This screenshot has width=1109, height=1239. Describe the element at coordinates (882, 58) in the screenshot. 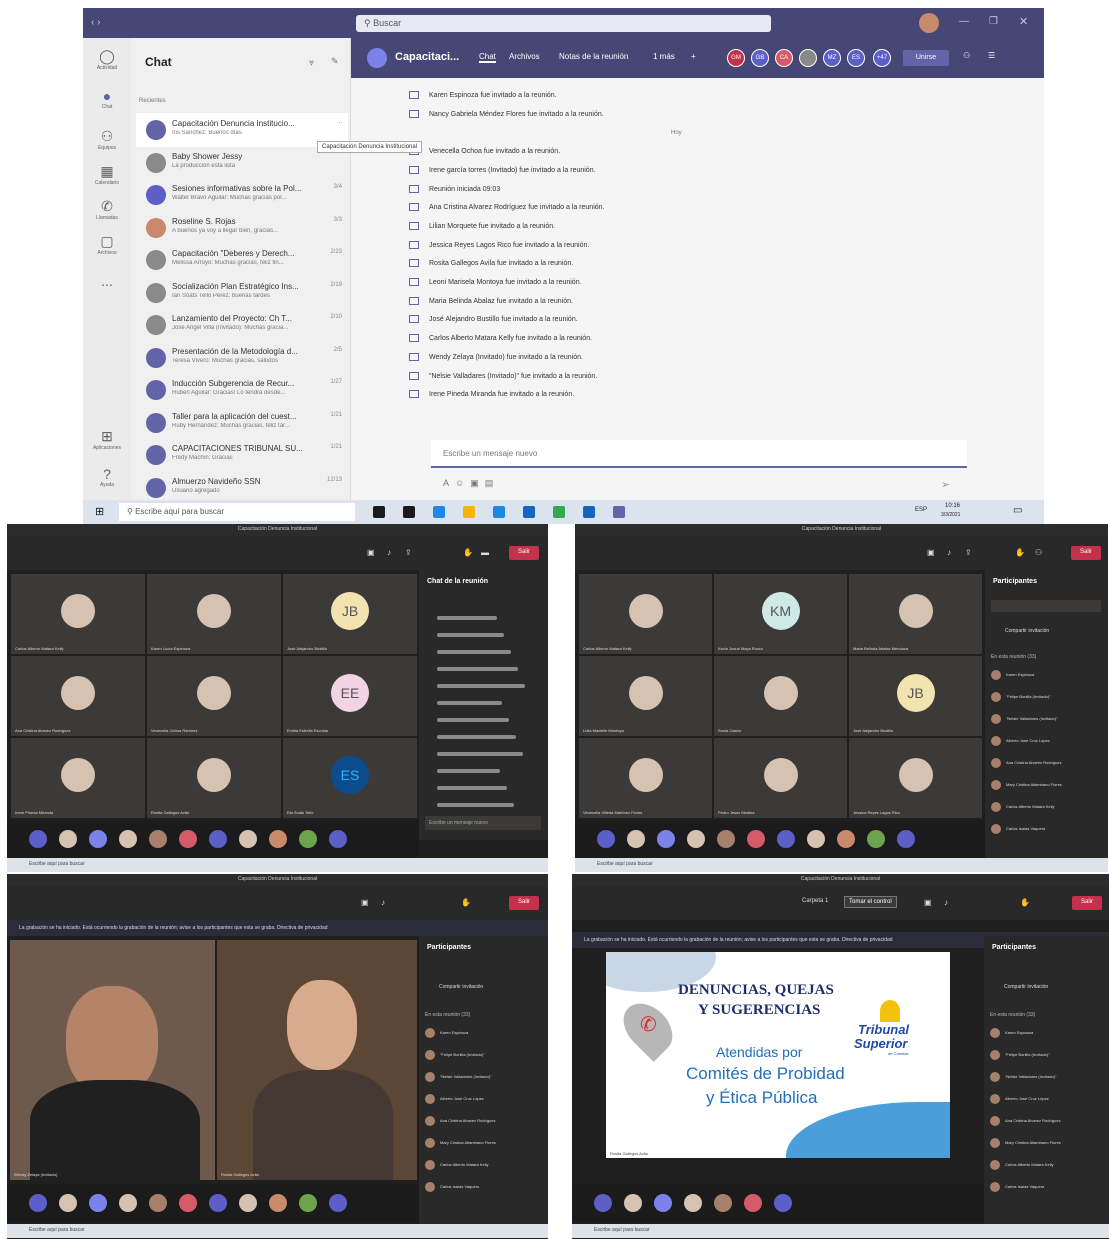

I see `participant-count: +47` at that location.